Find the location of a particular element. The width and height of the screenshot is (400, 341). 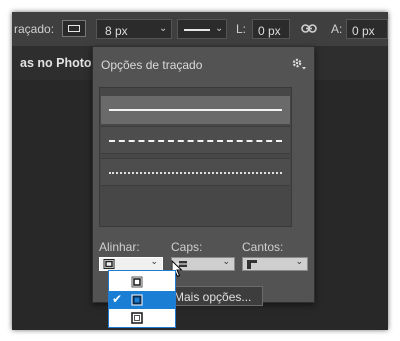

document-tab-title: as no Photos is located at coordinates (59, 63).